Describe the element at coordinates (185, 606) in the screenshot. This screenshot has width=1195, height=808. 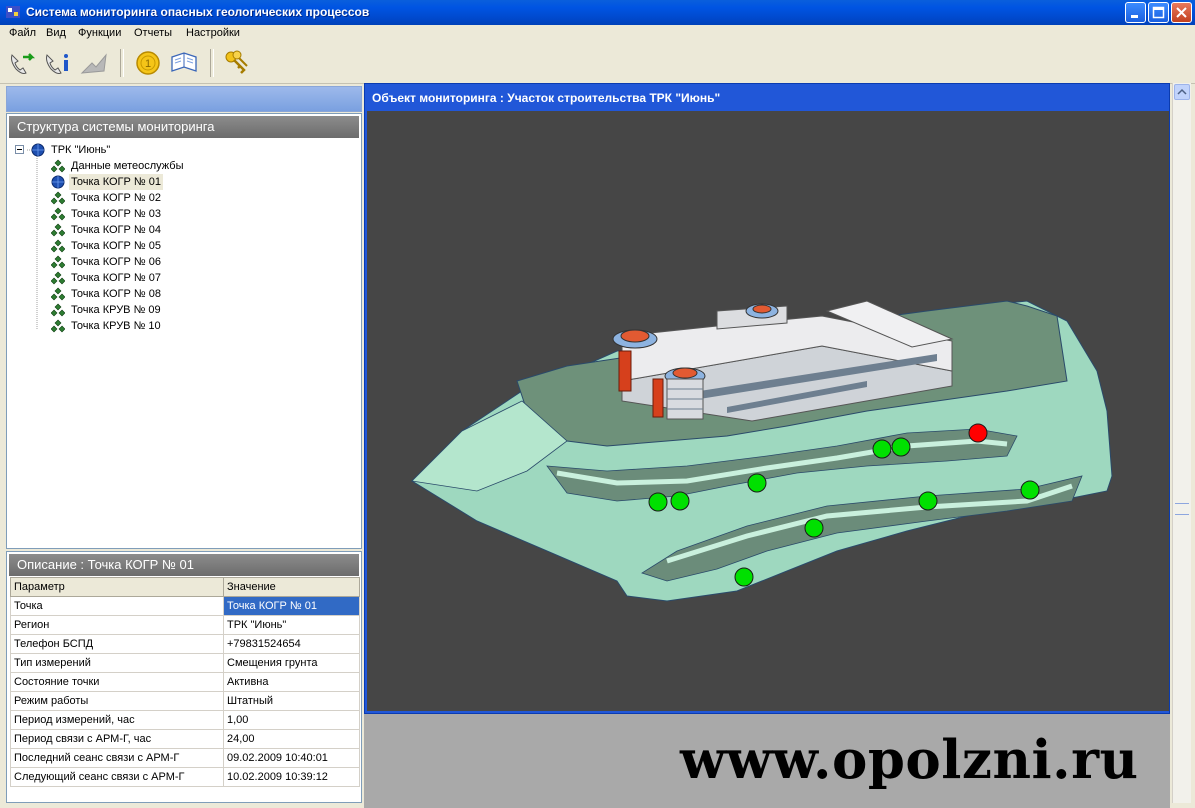
I see `property-row: Точка Точка КОГР № 01` at that location.